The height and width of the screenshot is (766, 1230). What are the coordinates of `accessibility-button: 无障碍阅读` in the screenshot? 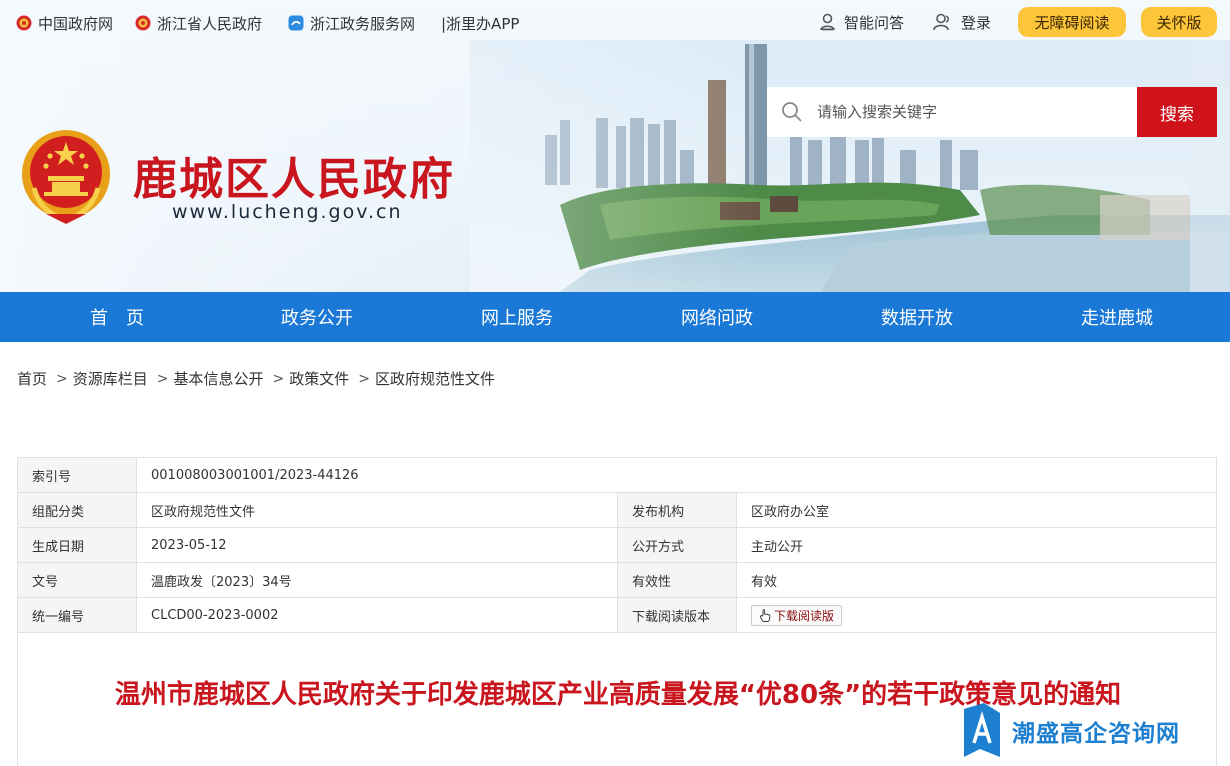 It's located at (1072, 22).